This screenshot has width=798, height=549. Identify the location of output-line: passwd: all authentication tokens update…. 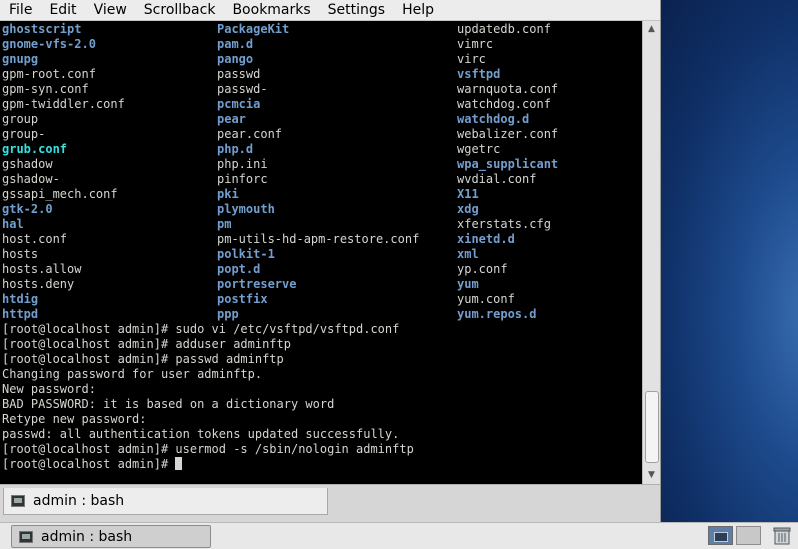
(201, 434).